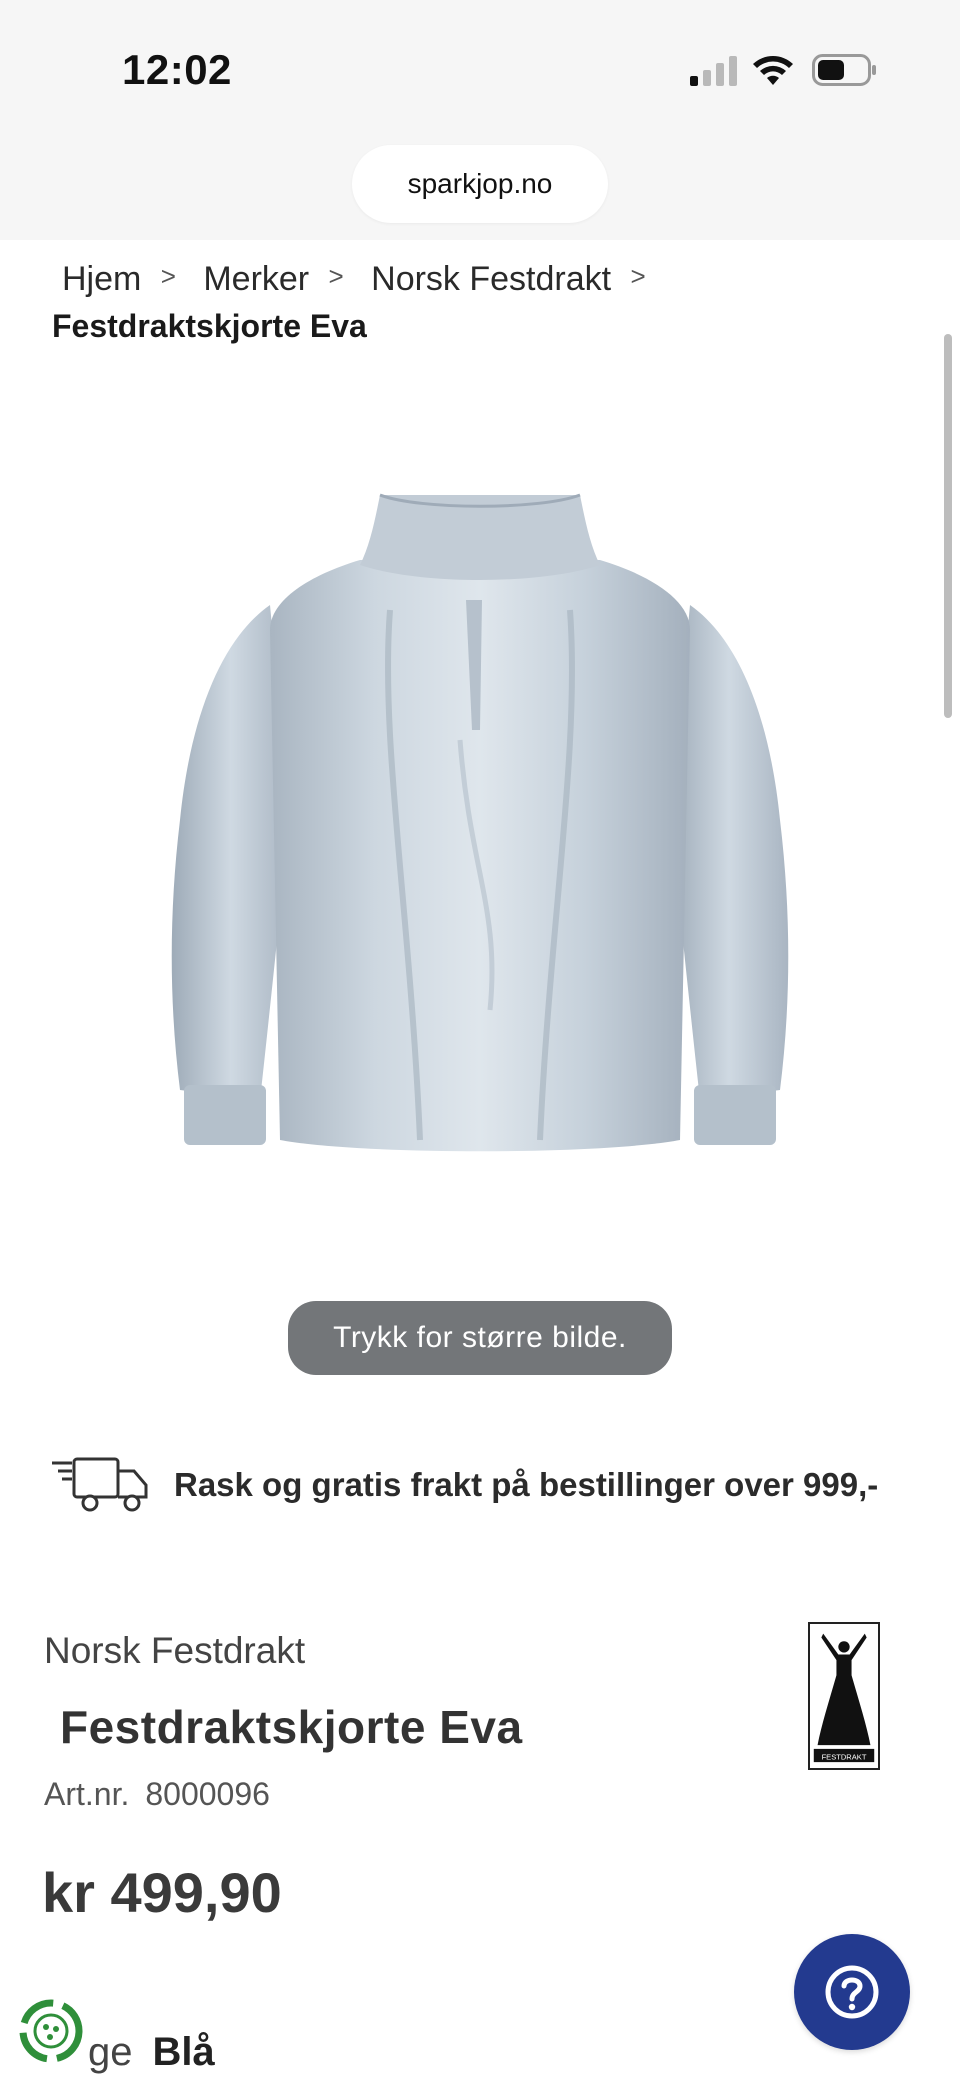 The image size is (960, 2081). What do you see at coordinates (713, 71) in the screenshot?
I see `signal-icon` at bounding box center [713, 71].